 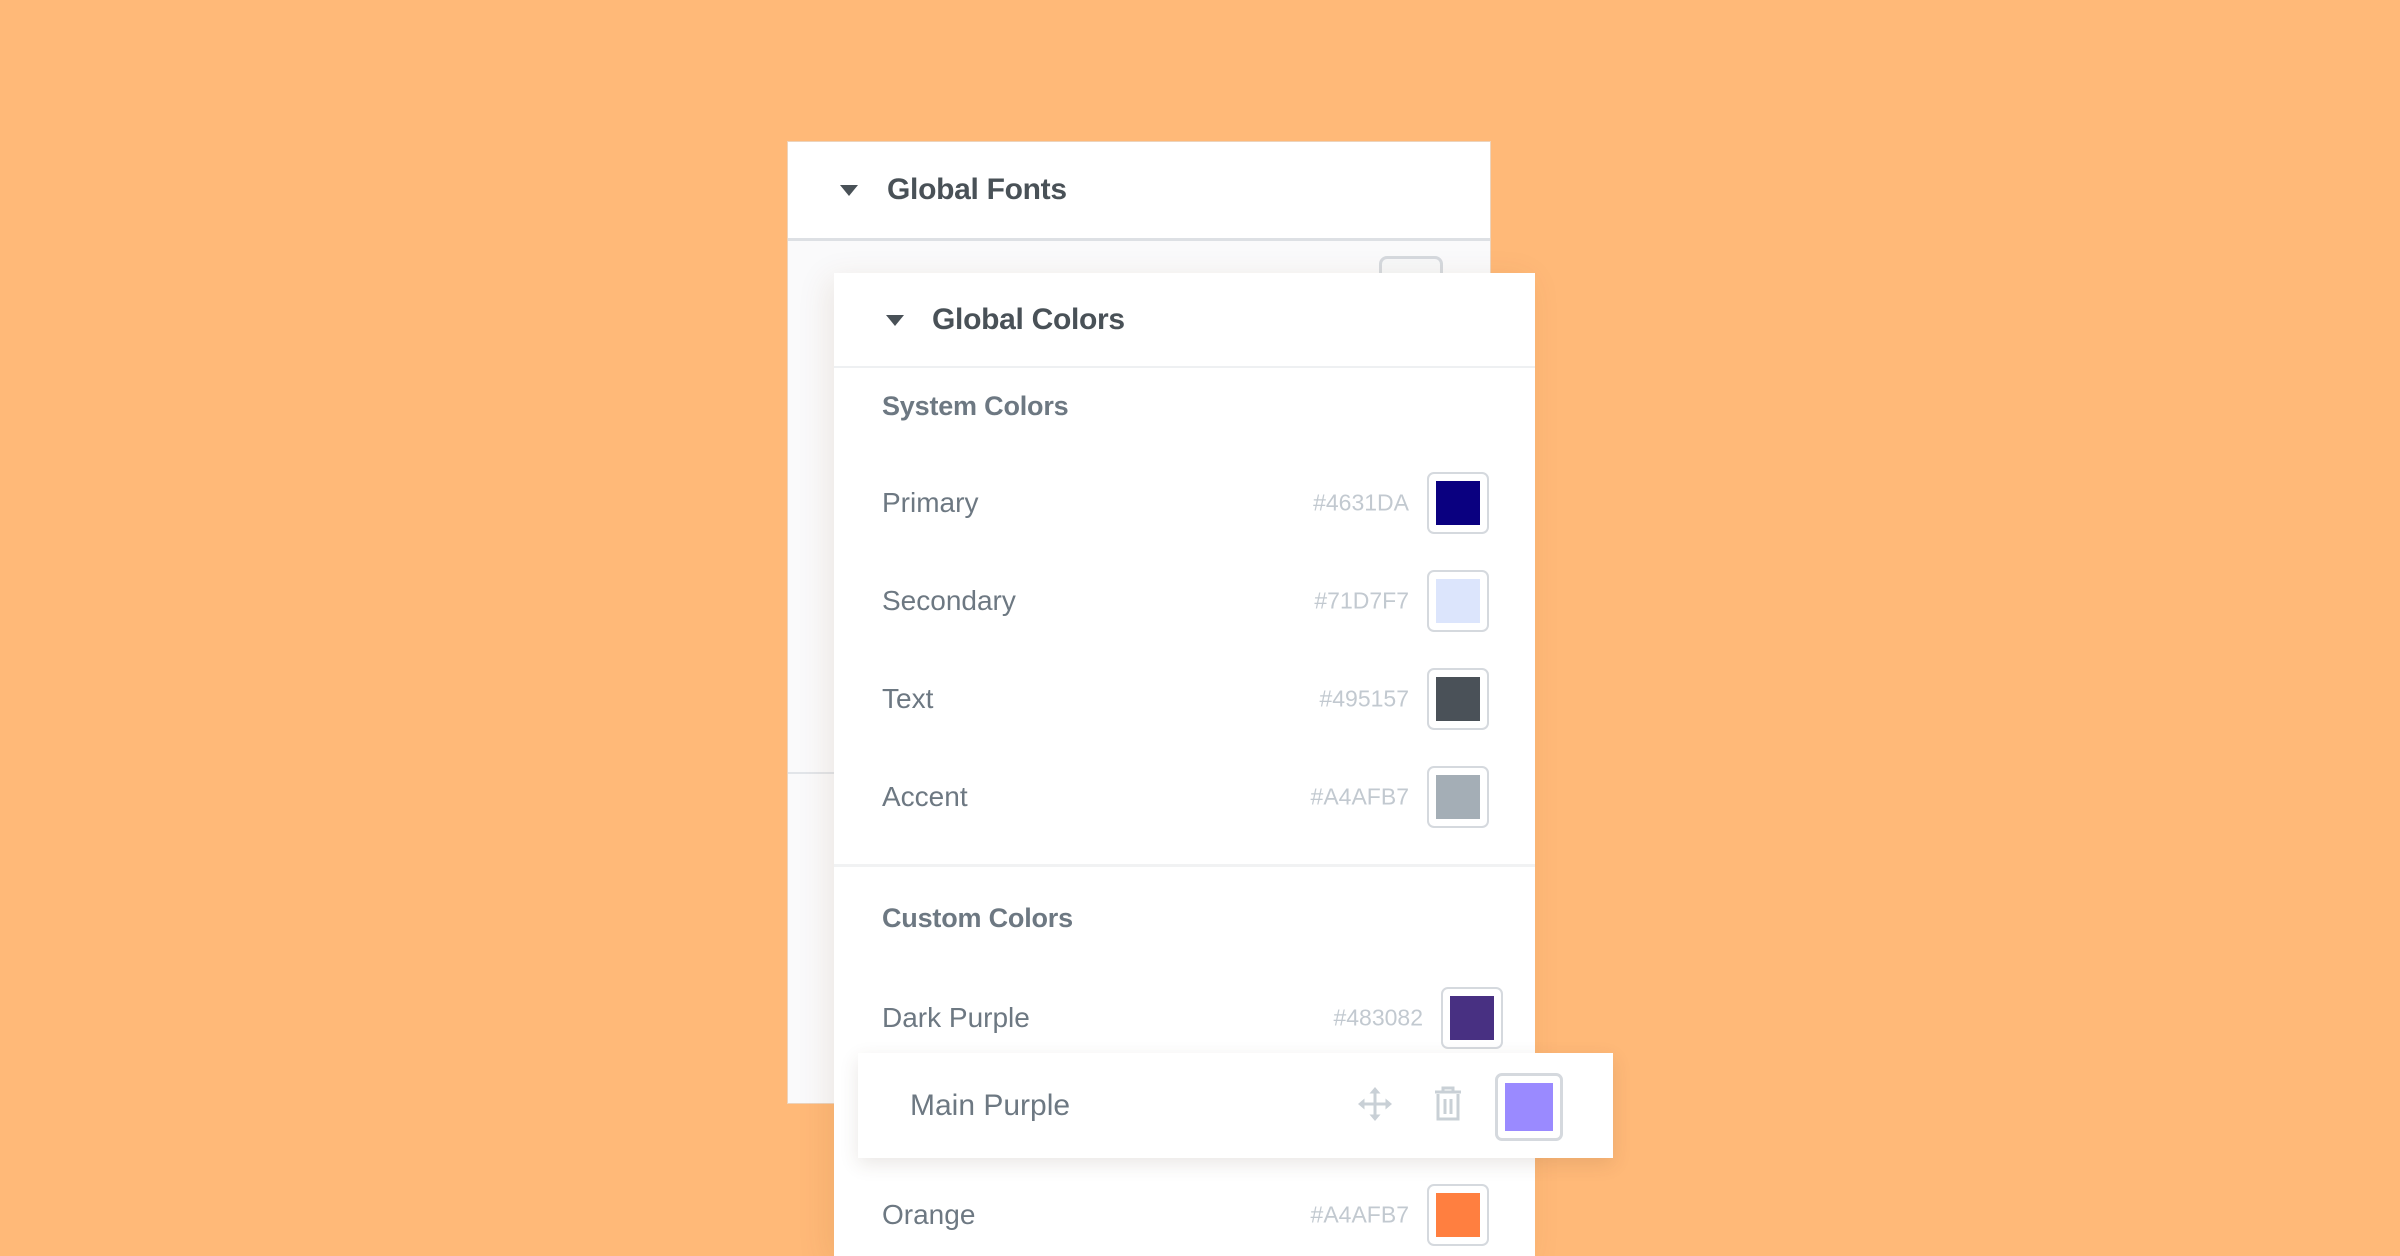 What do you see at coordinates (1361, 600) in the screenshot?
I see `color-hex: #71D7F7` at bounding box center [1361, 600].